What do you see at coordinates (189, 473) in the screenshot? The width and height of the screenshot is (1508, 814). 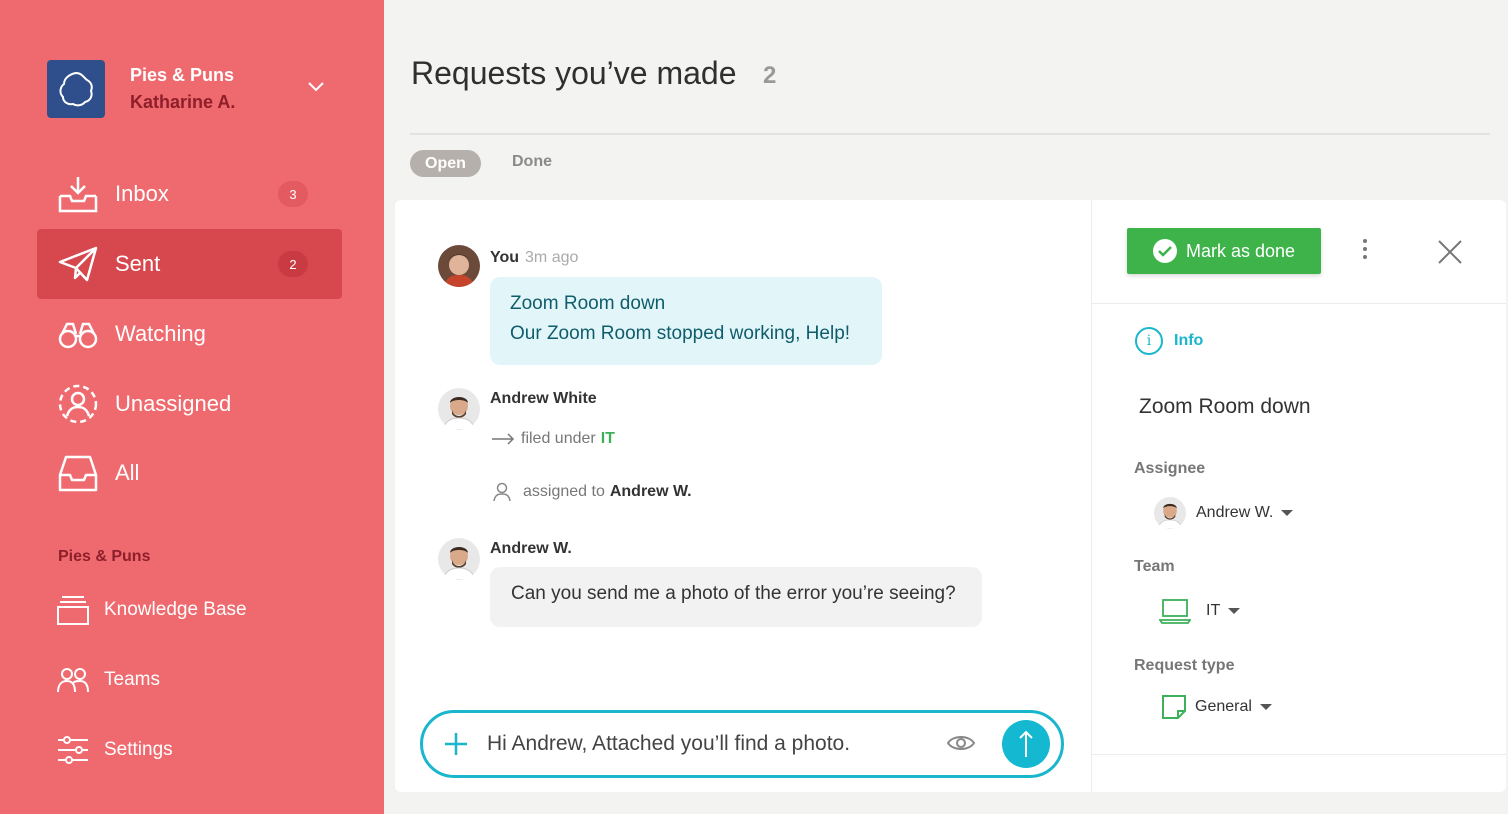 I see `sidebar-item-all: All` at bounding box center [189, 473].